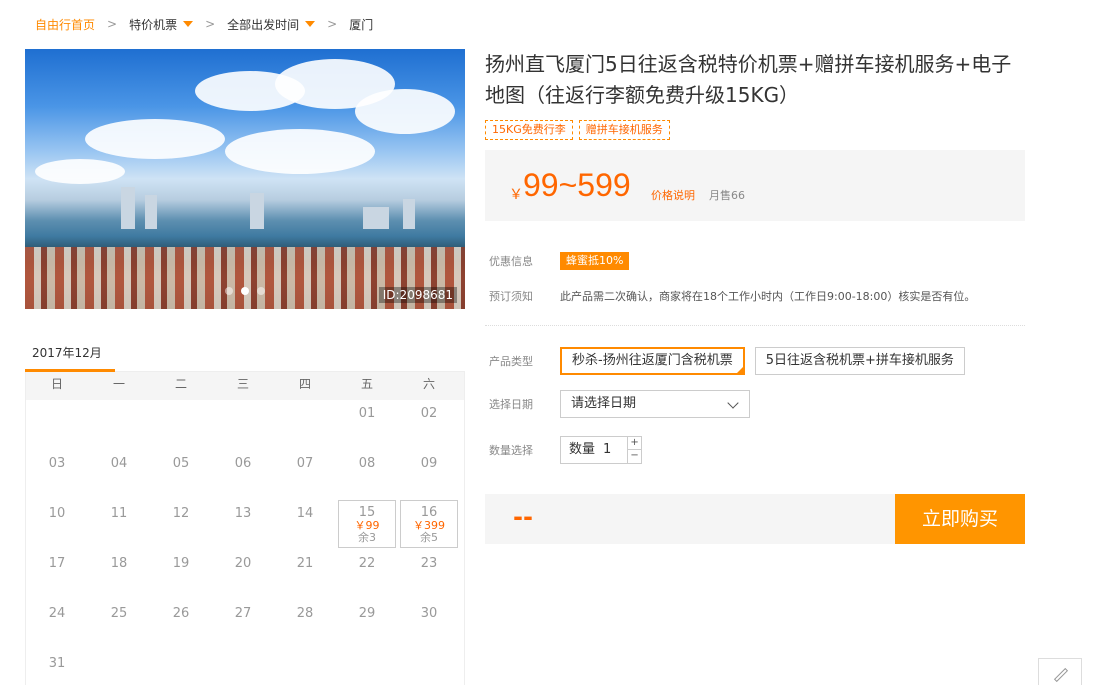 The image size is (1096, 685). Describe the element at coordinates (582, 449) in the screenshot. I see `quantity-prefix: 数量` at that location.